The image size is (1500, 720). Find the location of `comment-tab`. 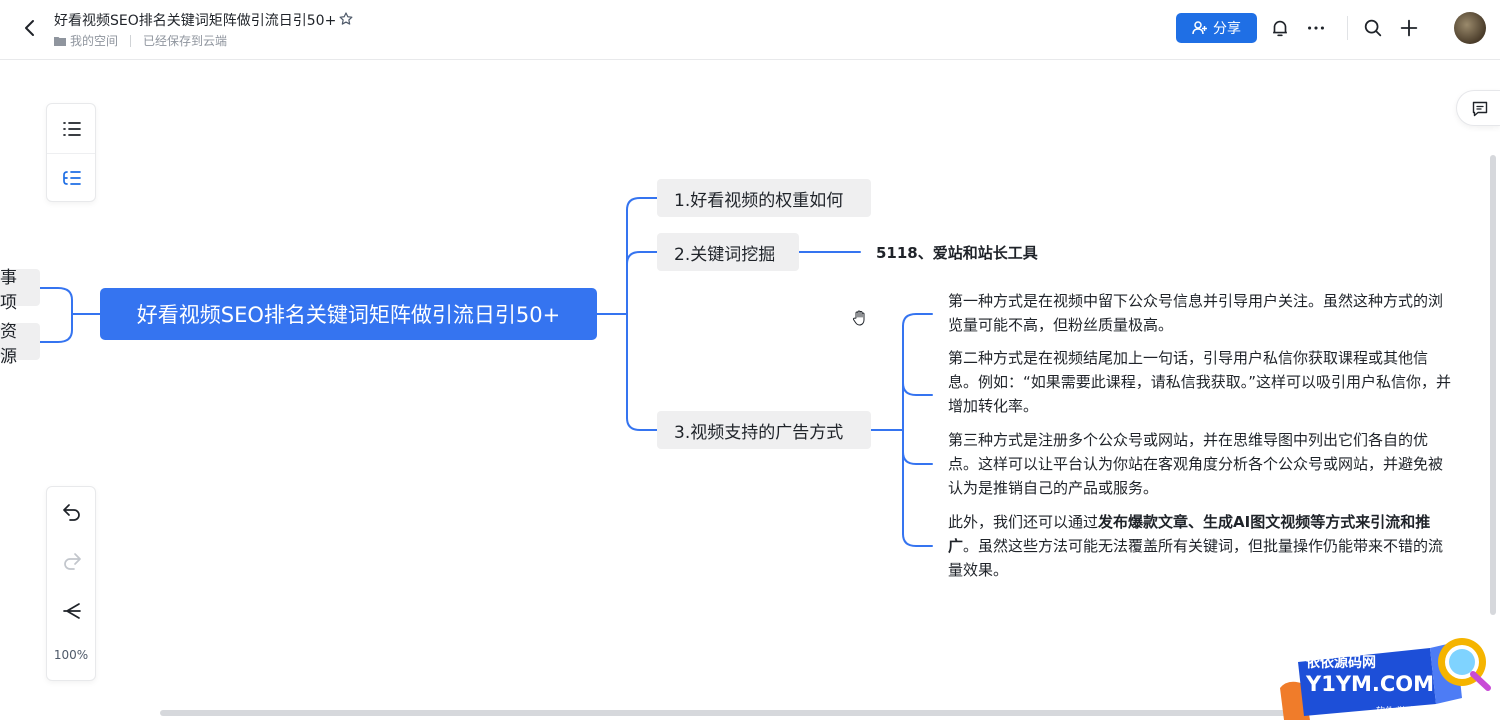

comment-tab is located at coordinates (1478, 108).